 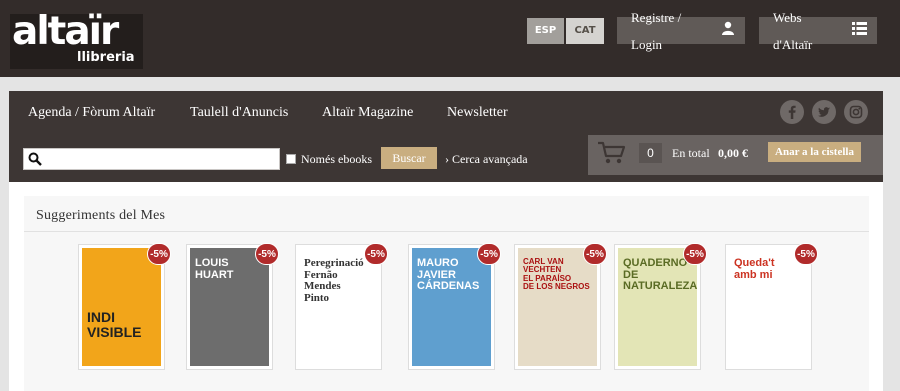 I want to click on ebooks-filter: Només ebooks, so click(x=329, y=159).